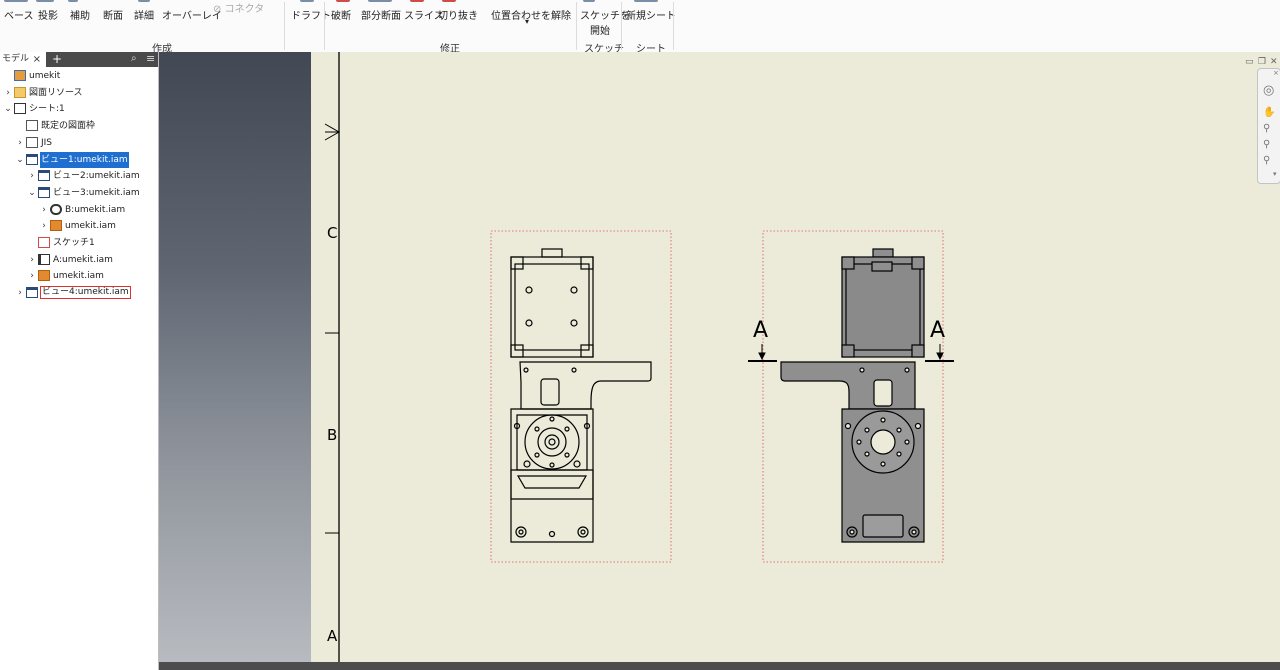 Image resolution: width=1280 pixels, height=670 pixels. What do you see at coordinates (343, 1) in the screenshot?
I see `break-icon` at bounding box center [343, 1].